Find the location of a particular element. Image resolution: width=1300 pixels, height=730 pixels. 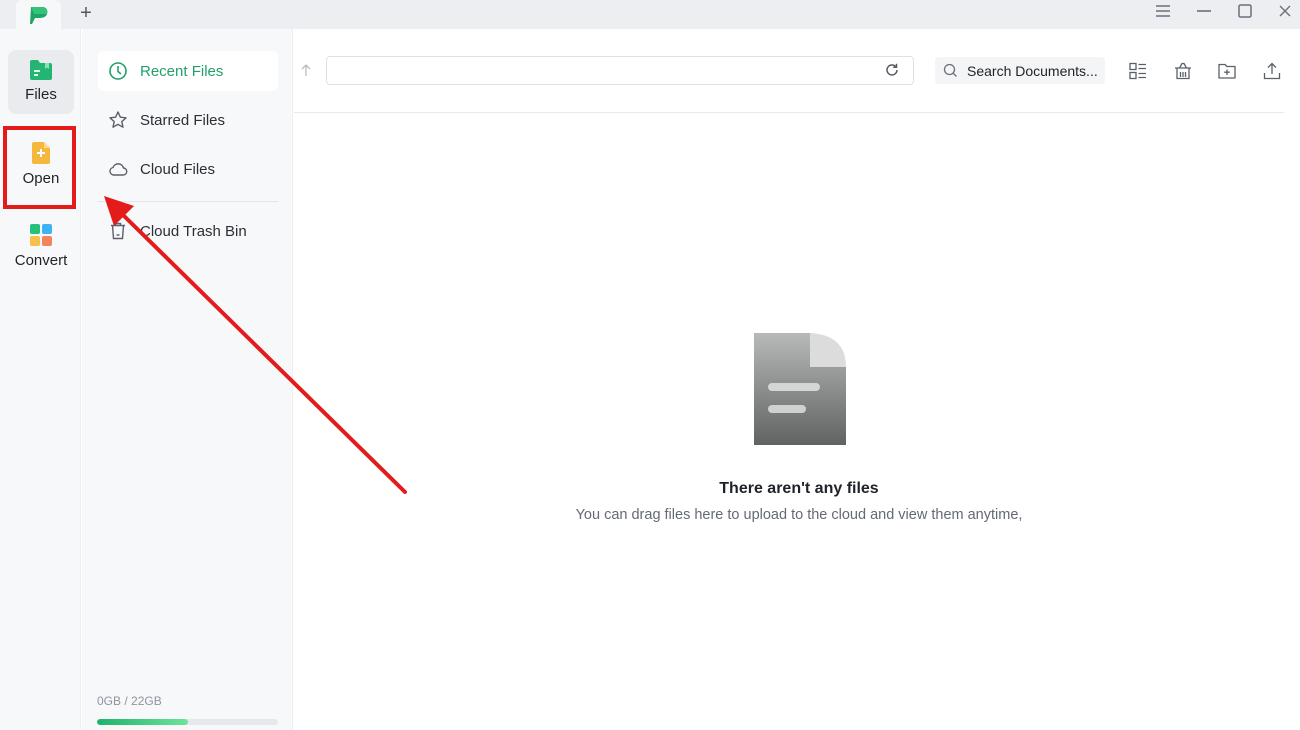

star-icon is located at coordinates (118, 120).